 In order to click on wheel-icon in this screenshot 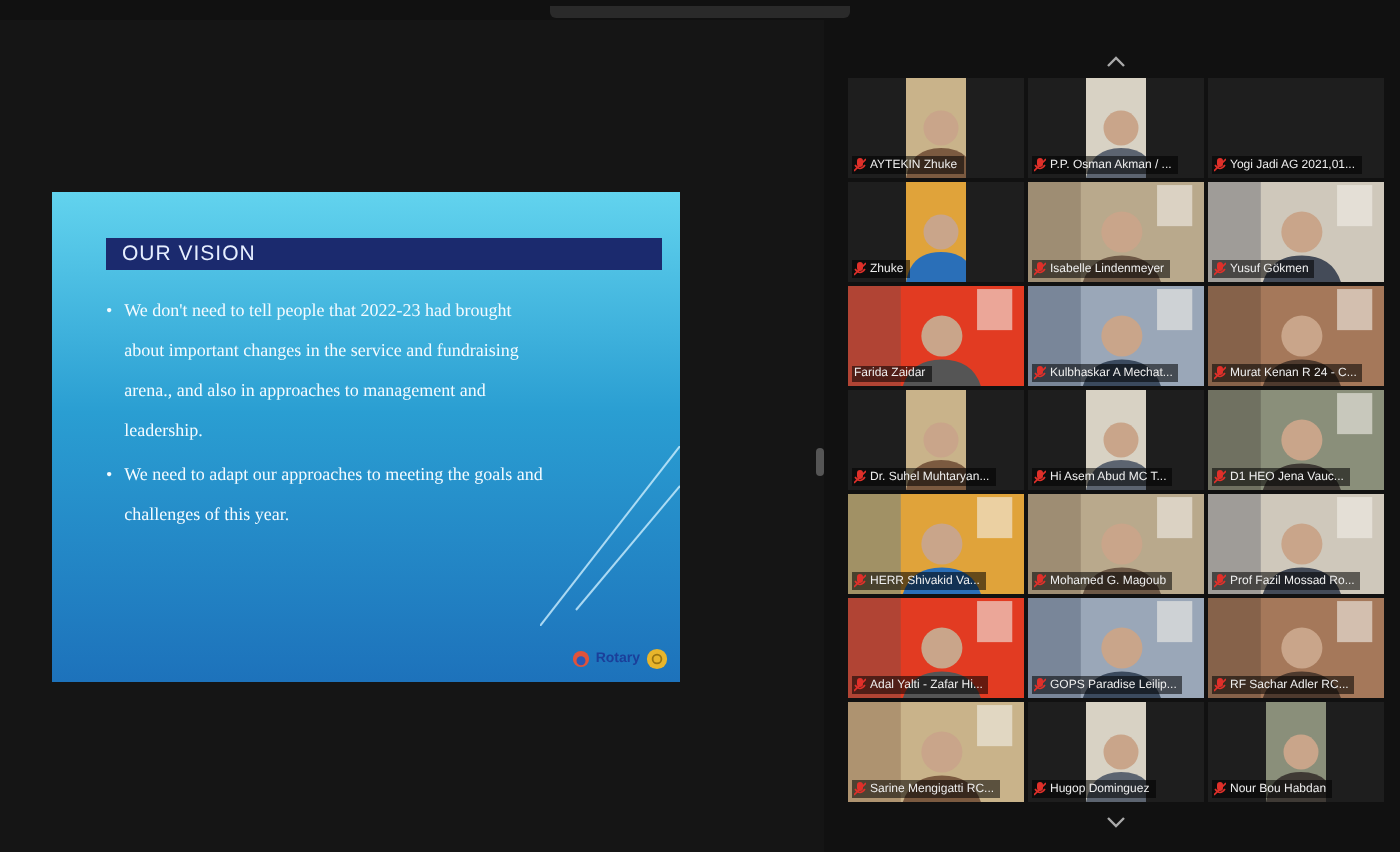, I will do `click(657, 658)`.